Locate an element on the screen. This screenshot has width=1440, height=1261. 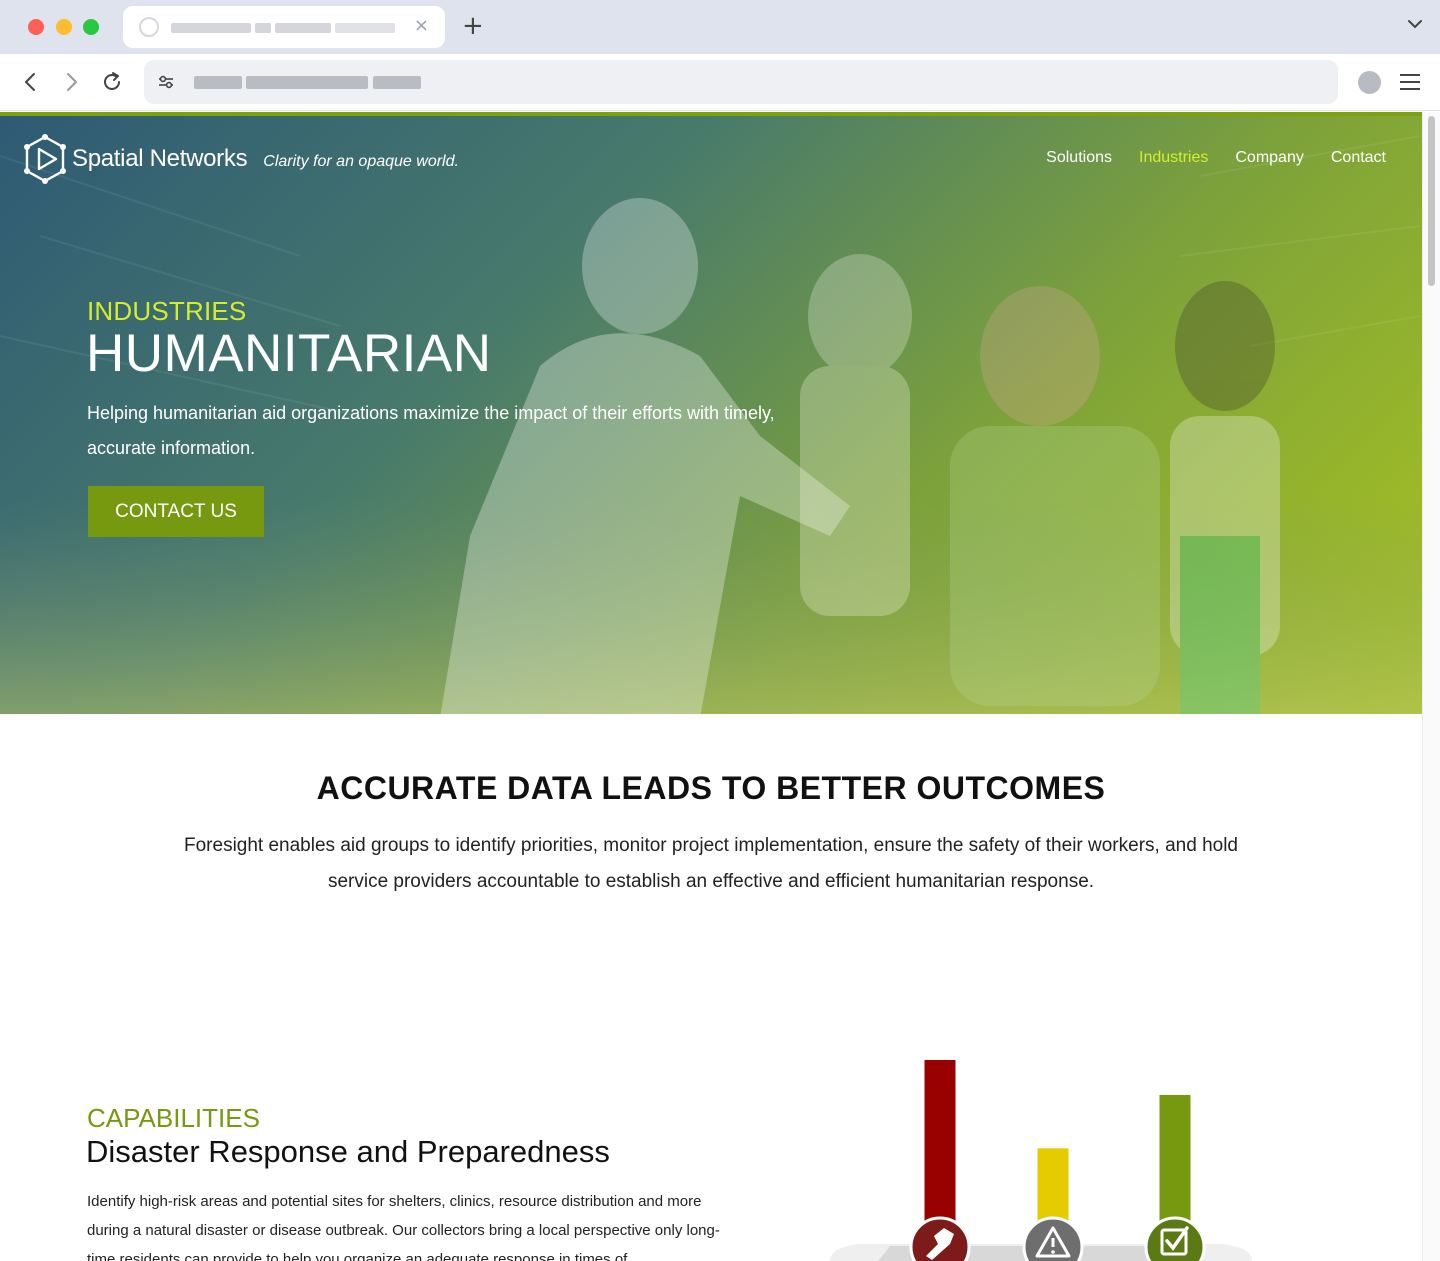
nav-item-industries: Industries is located at coordinates (1173, 158).